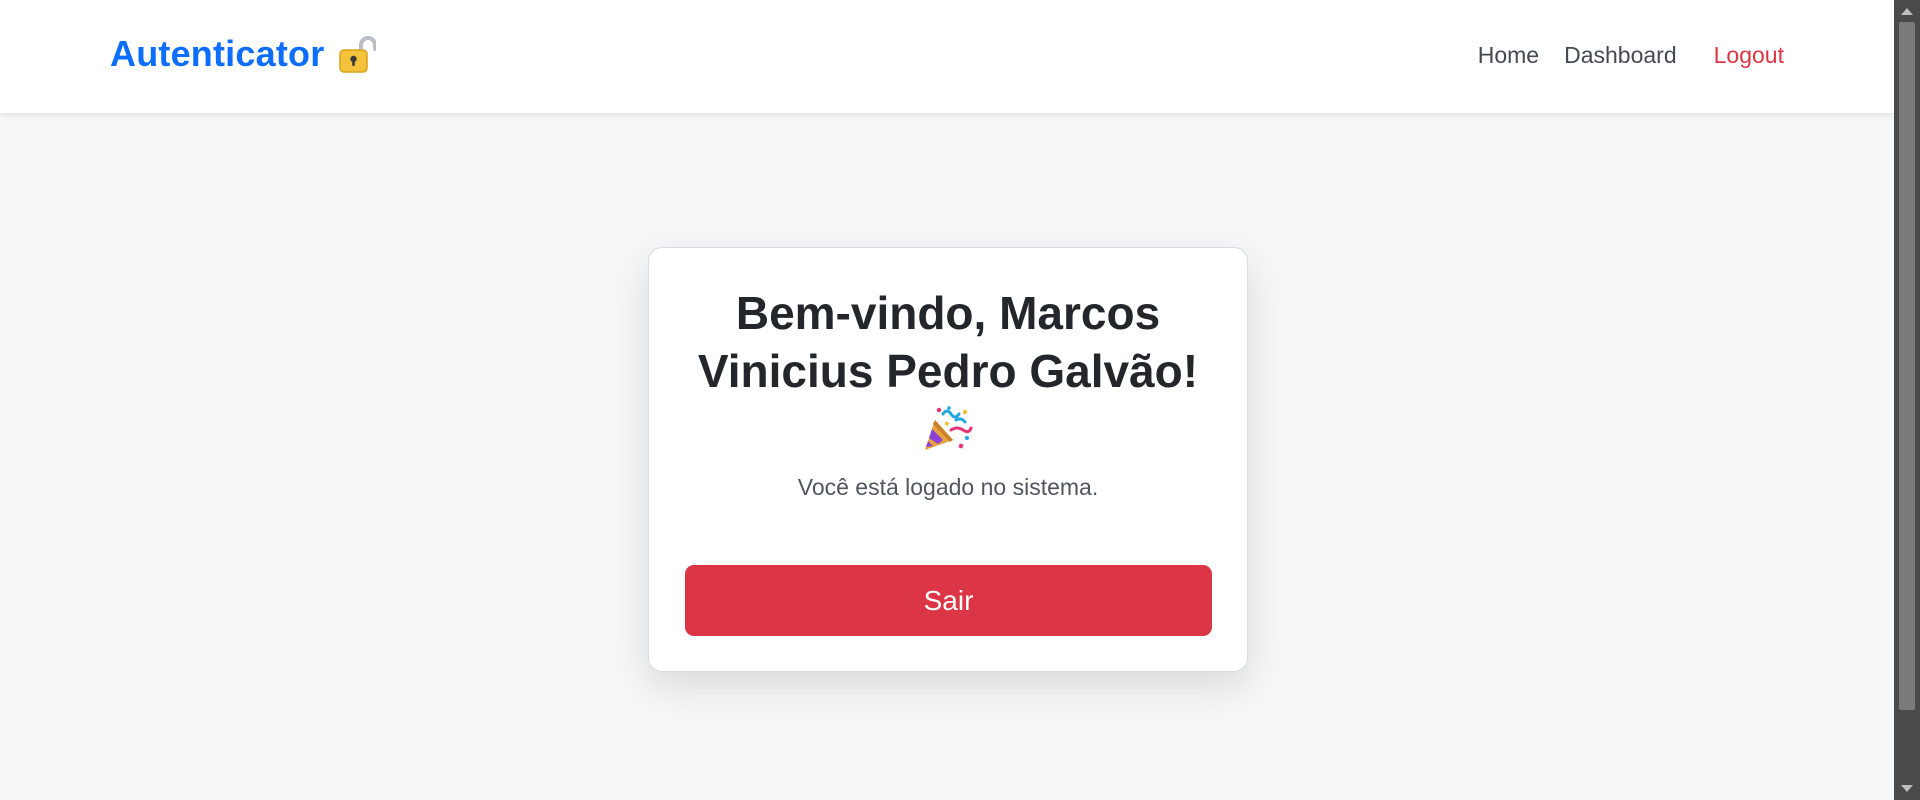 The height and width of the screenshot is (800, 1920). I want to click on scroll-thumb, so click(1907, 366).